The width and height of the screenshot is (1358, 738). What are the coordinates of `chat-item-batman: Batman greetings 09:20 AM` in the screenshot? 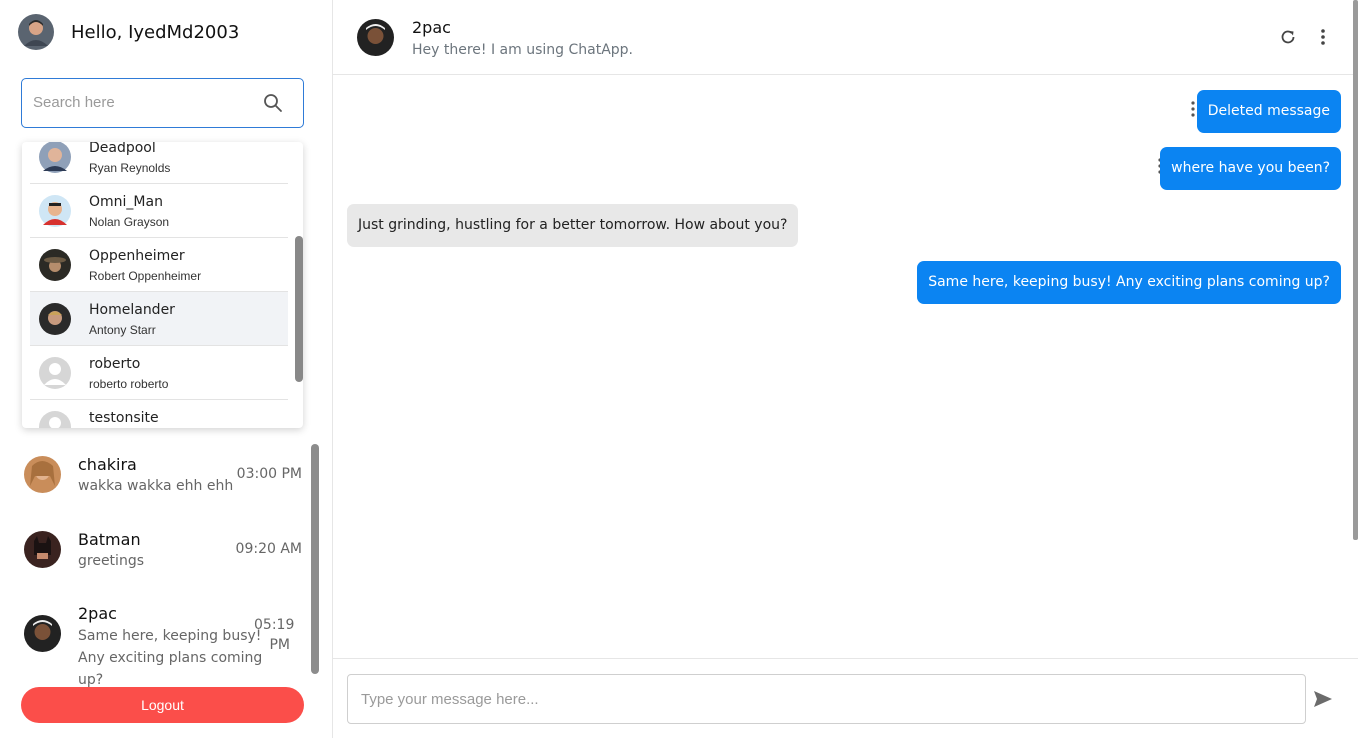 It's located at (160, 558).